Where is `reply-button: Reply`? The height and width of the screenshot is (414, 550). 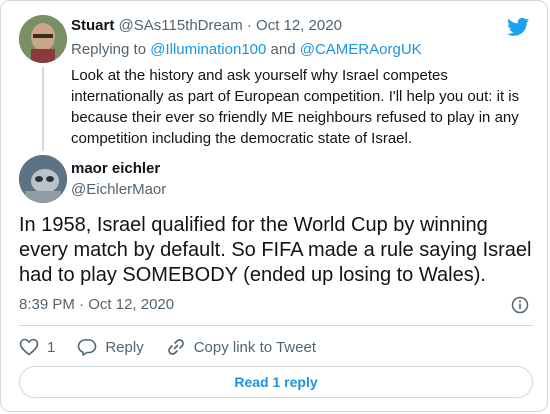 reply-button: Reply is located at coordinates (110, 347).